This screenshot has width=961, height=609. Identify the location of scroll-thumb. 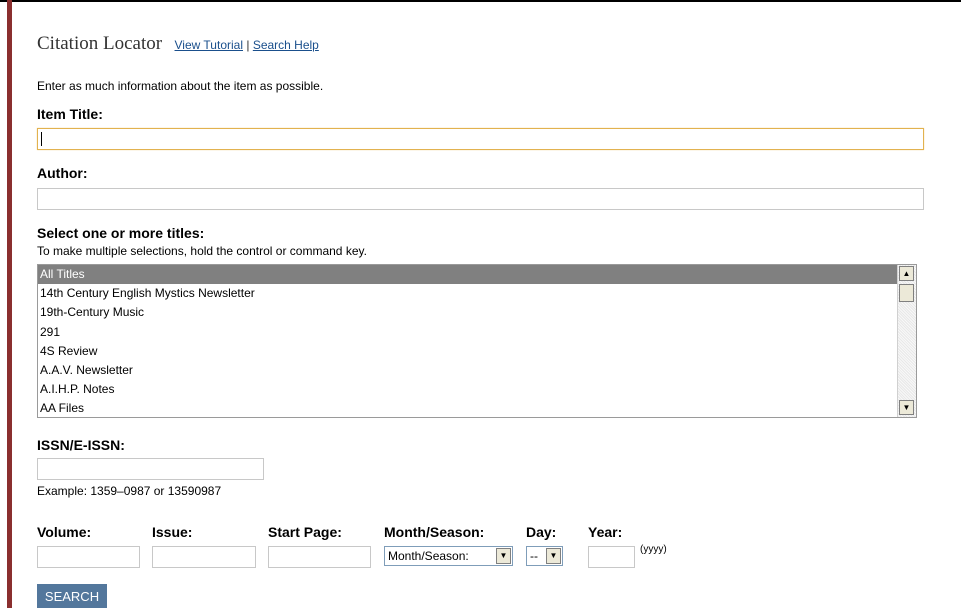
(906, 293).